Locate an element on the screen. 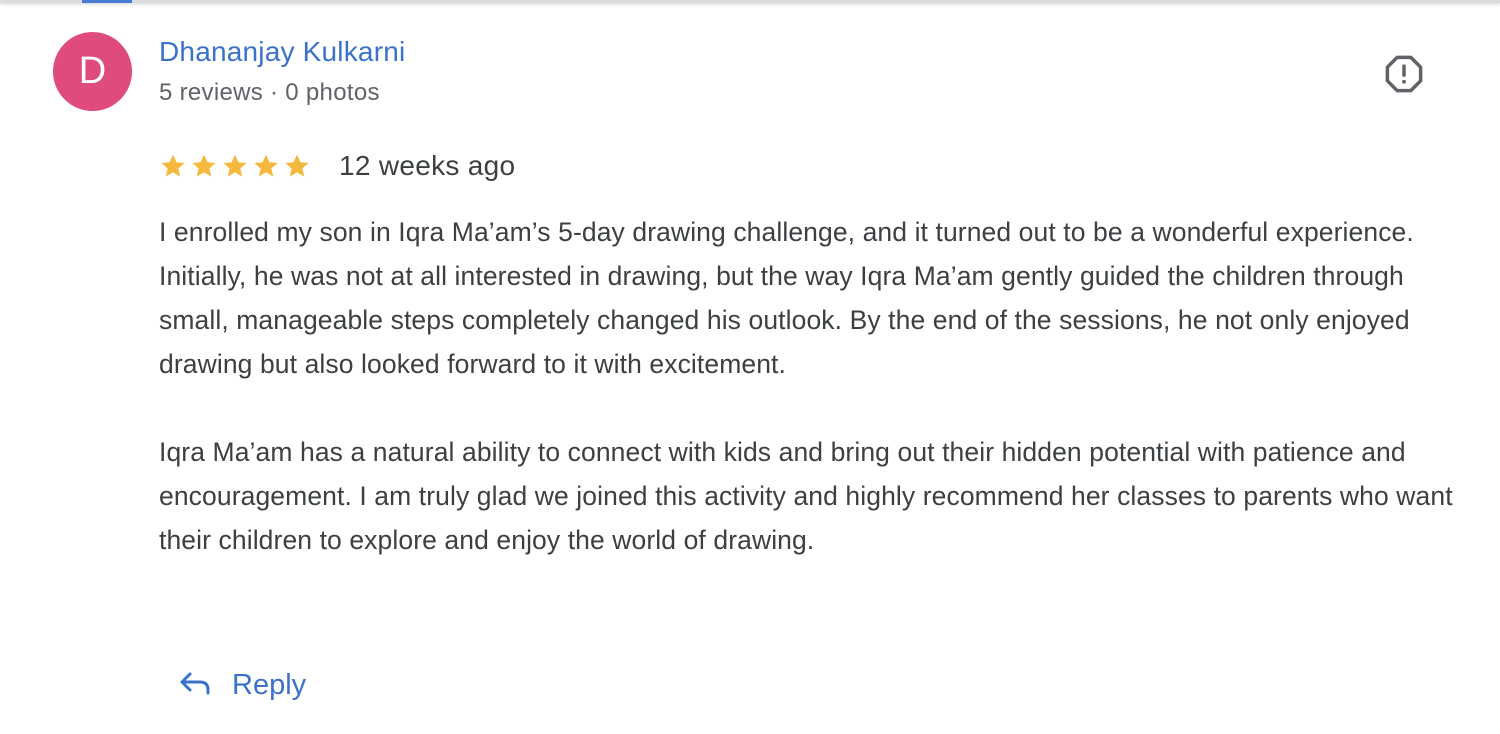 The height and width of the screenshot is (734, 1500). reviewer-name-link: Dhananjay Kulkarni is located at coordinates (282, 52).